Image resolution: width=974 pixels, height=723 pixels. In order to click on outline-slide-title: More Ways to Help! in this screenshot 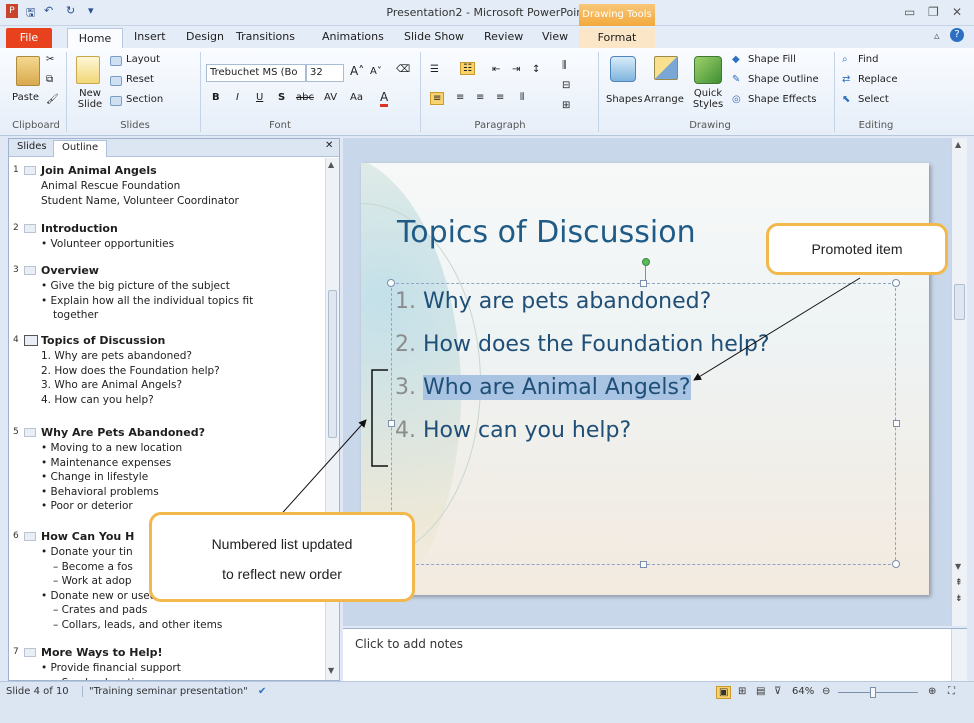, I will do `click(102, 652)`.